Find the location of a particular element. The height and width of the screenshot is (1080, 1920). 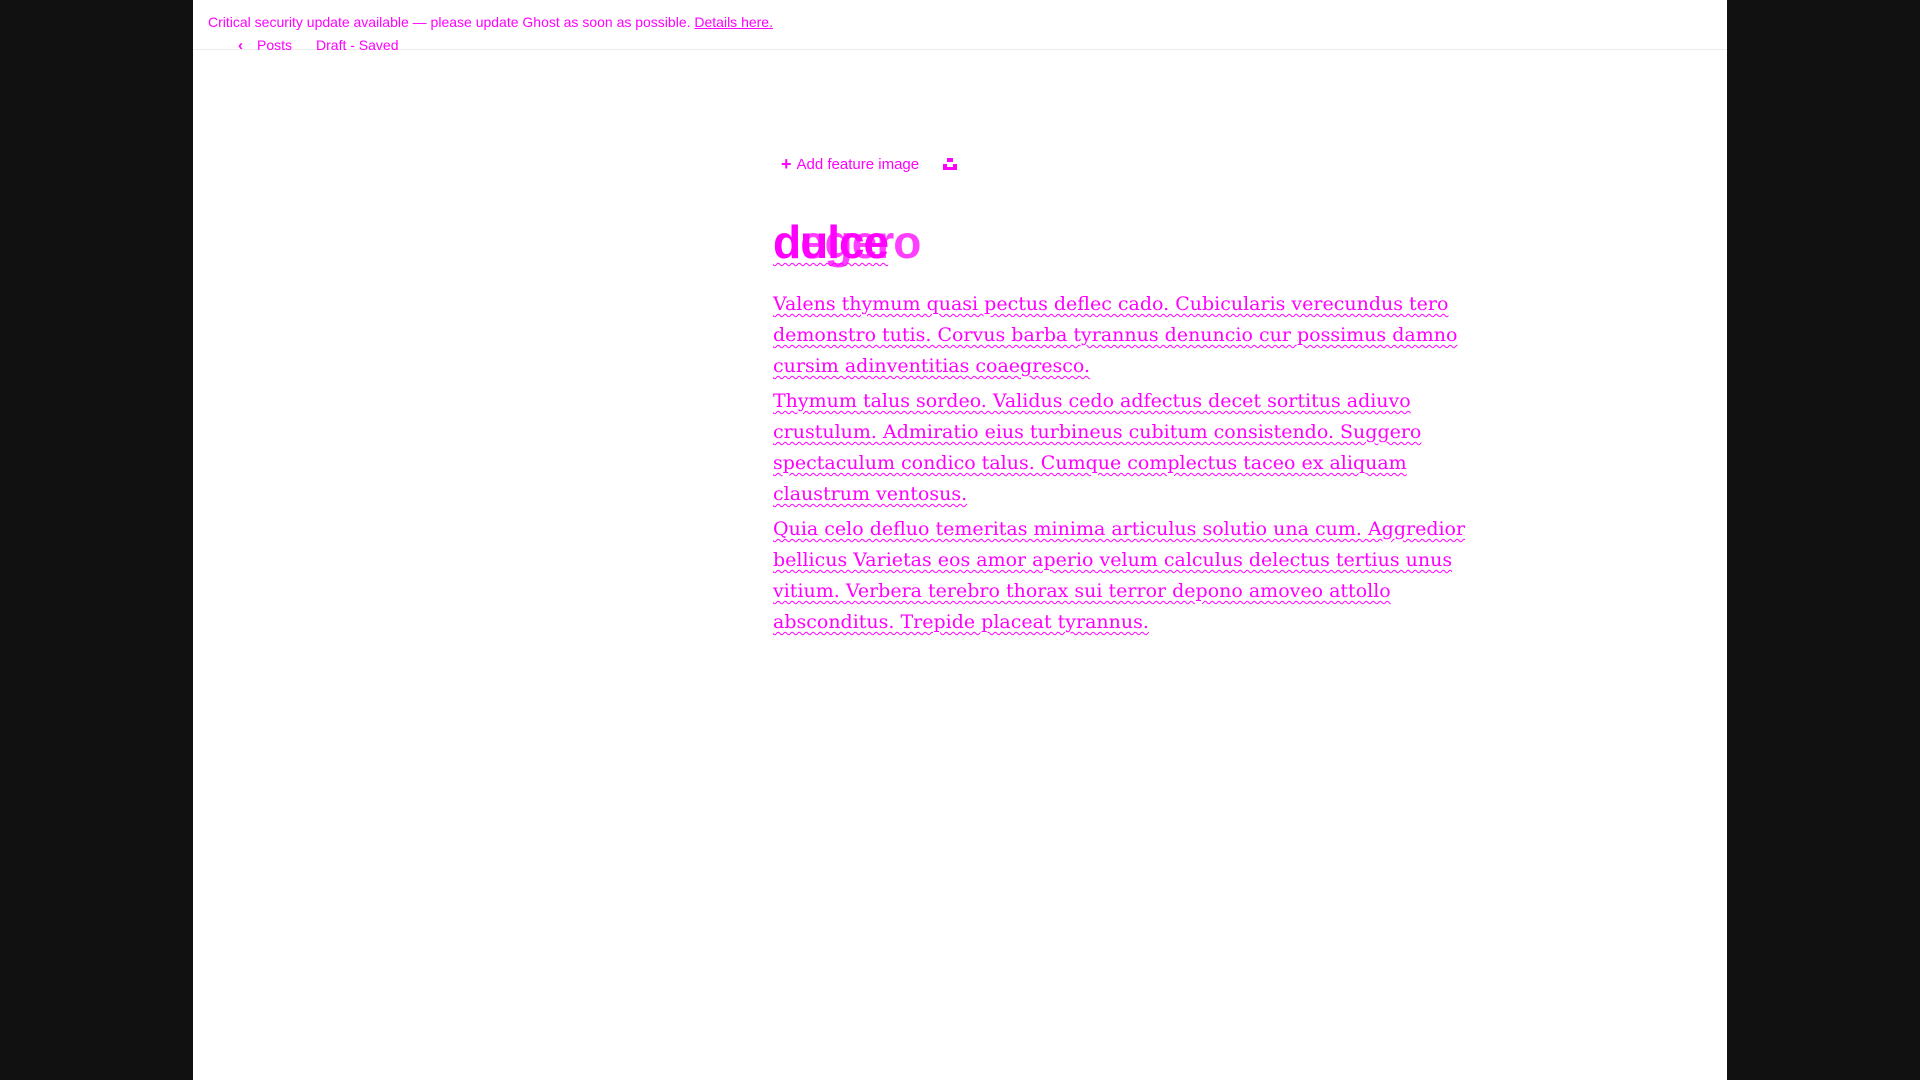

back-to-posts-button: ‹ Posts is located at coordinates (265, 45).